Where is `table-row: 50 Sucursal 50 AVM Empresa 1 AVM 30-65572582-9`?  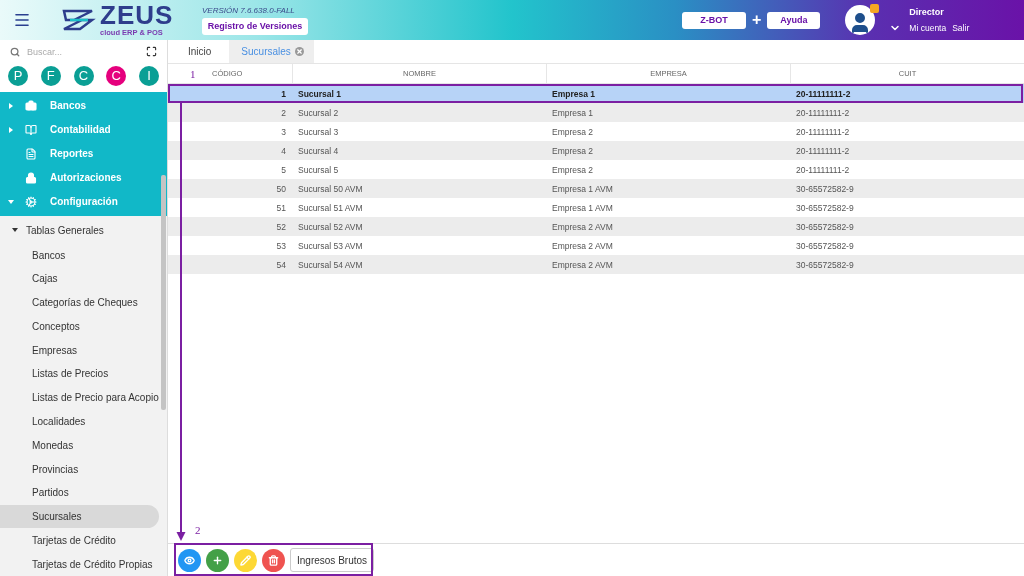
table-row: 50 Sucursal 50 AVM Empresa 1 AVM 30-65572582-9 is located at coordinates (596, 188).